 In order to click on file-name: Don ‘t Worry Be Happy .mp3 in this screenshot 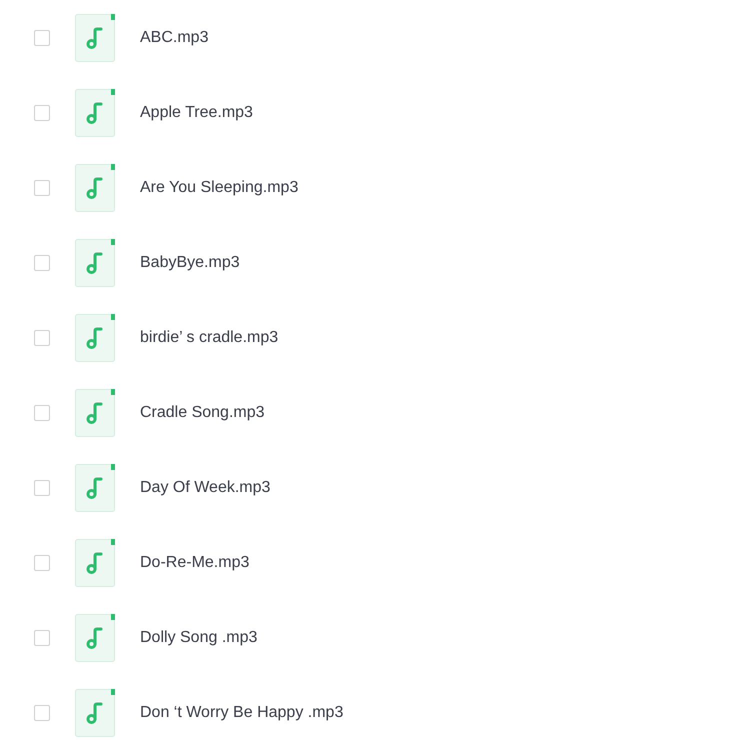, I will do `click(242, 713)`.